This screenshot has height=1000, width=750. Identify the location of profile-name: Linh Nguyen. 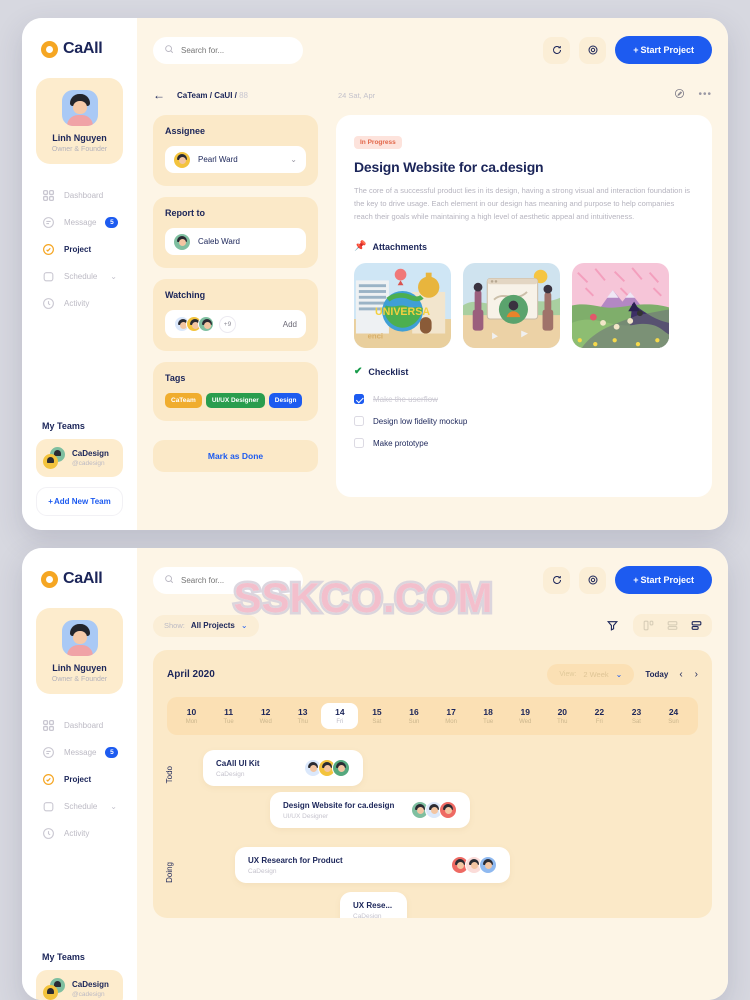
(79, 668).